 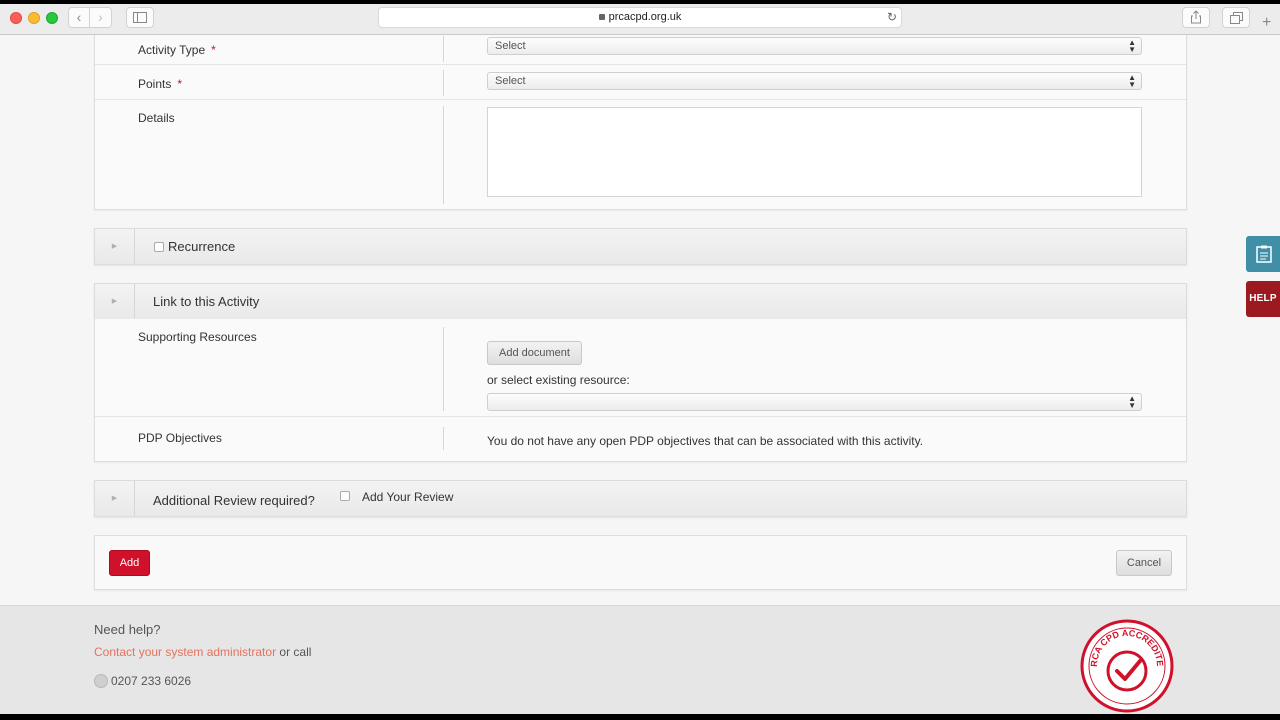 I want to click on points-row: Points * Select ▲ ▼, so click(x=640, y=82).